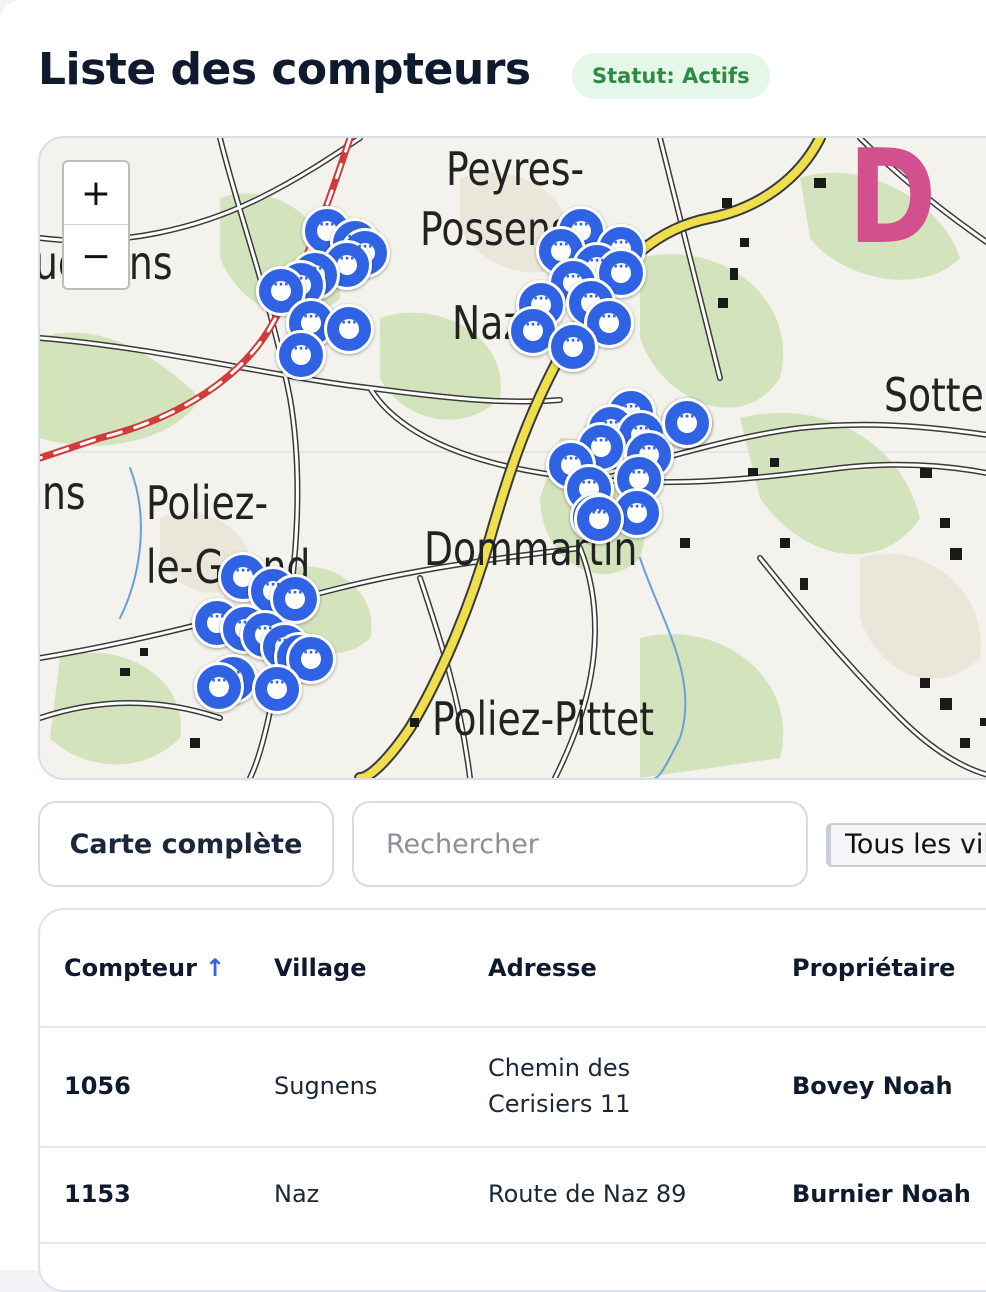 This screenshot has width=986, height=1292. I want to click on zoom-control: + −, so click(96, 225).